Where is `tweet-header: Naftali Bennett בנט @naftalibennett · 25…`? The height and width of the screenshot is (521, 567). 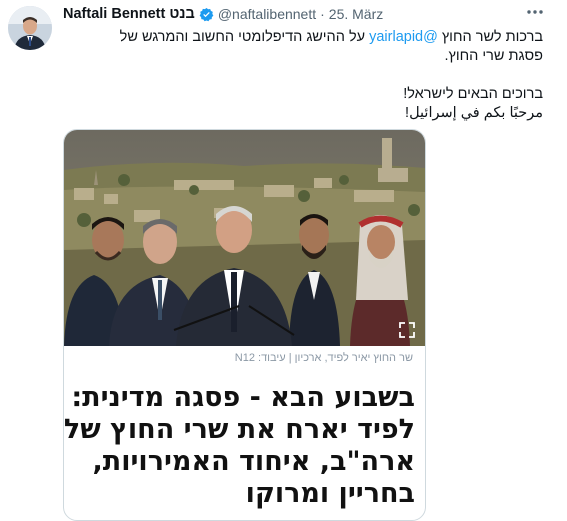
tweet-header: Naftali Bennett בנט @naftalibennett · 25… is located at coordinates (223, 14).